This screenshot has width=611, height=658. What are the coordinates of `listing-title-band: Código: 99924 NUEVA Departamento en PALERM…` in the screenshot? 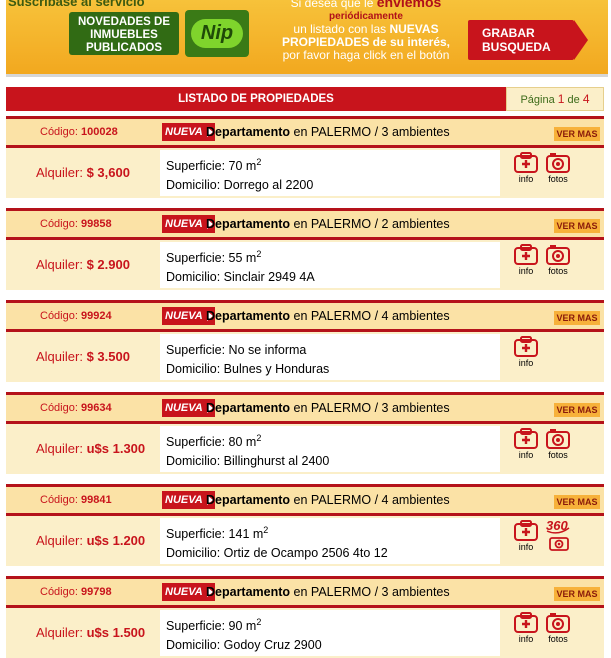 It's located at (305, 316).